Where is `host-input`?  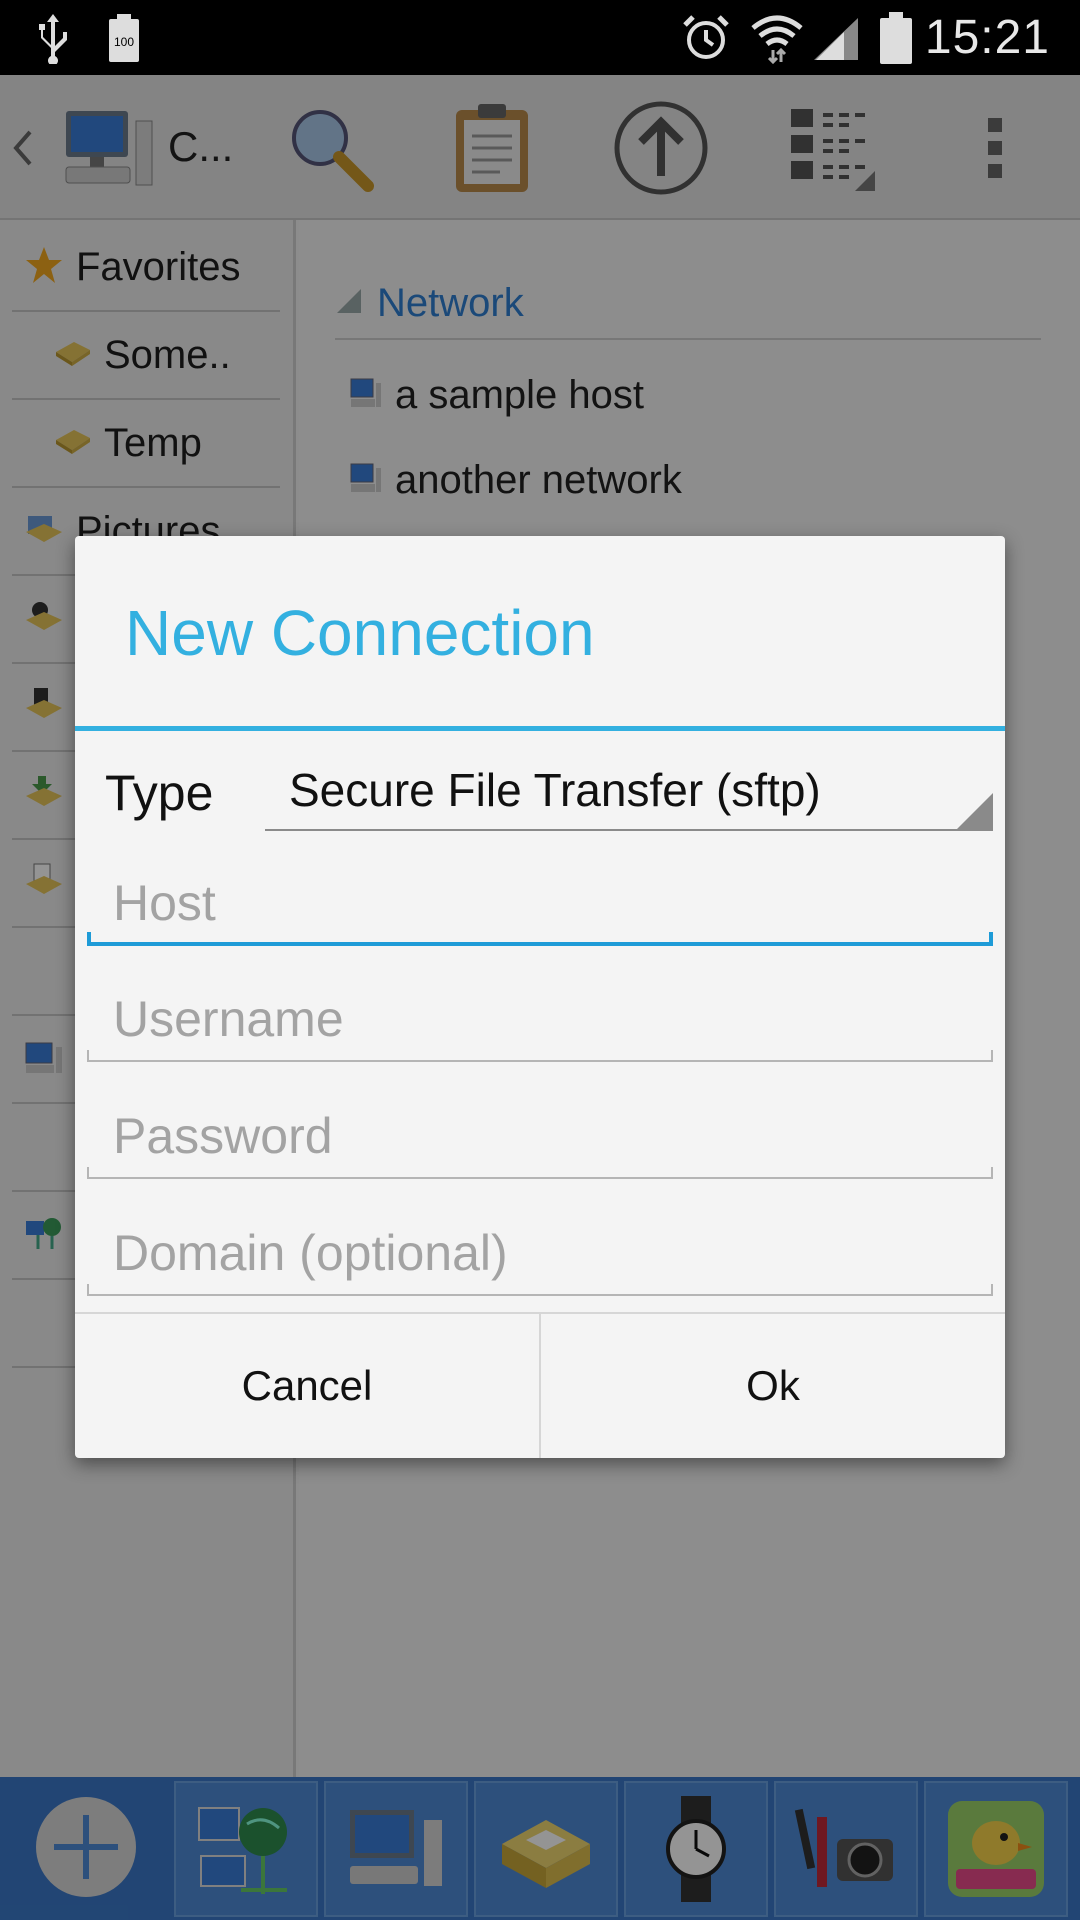
host-input is located at coordinates (540, 898).